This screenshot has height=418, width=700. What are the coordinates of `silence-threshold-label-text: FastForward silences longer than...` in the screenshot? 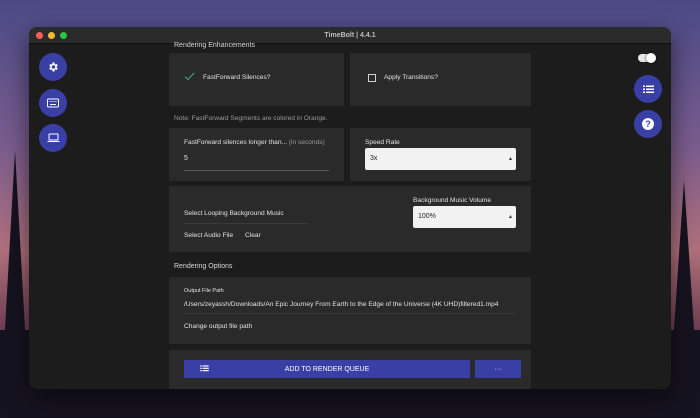 It's located at (235, 142).